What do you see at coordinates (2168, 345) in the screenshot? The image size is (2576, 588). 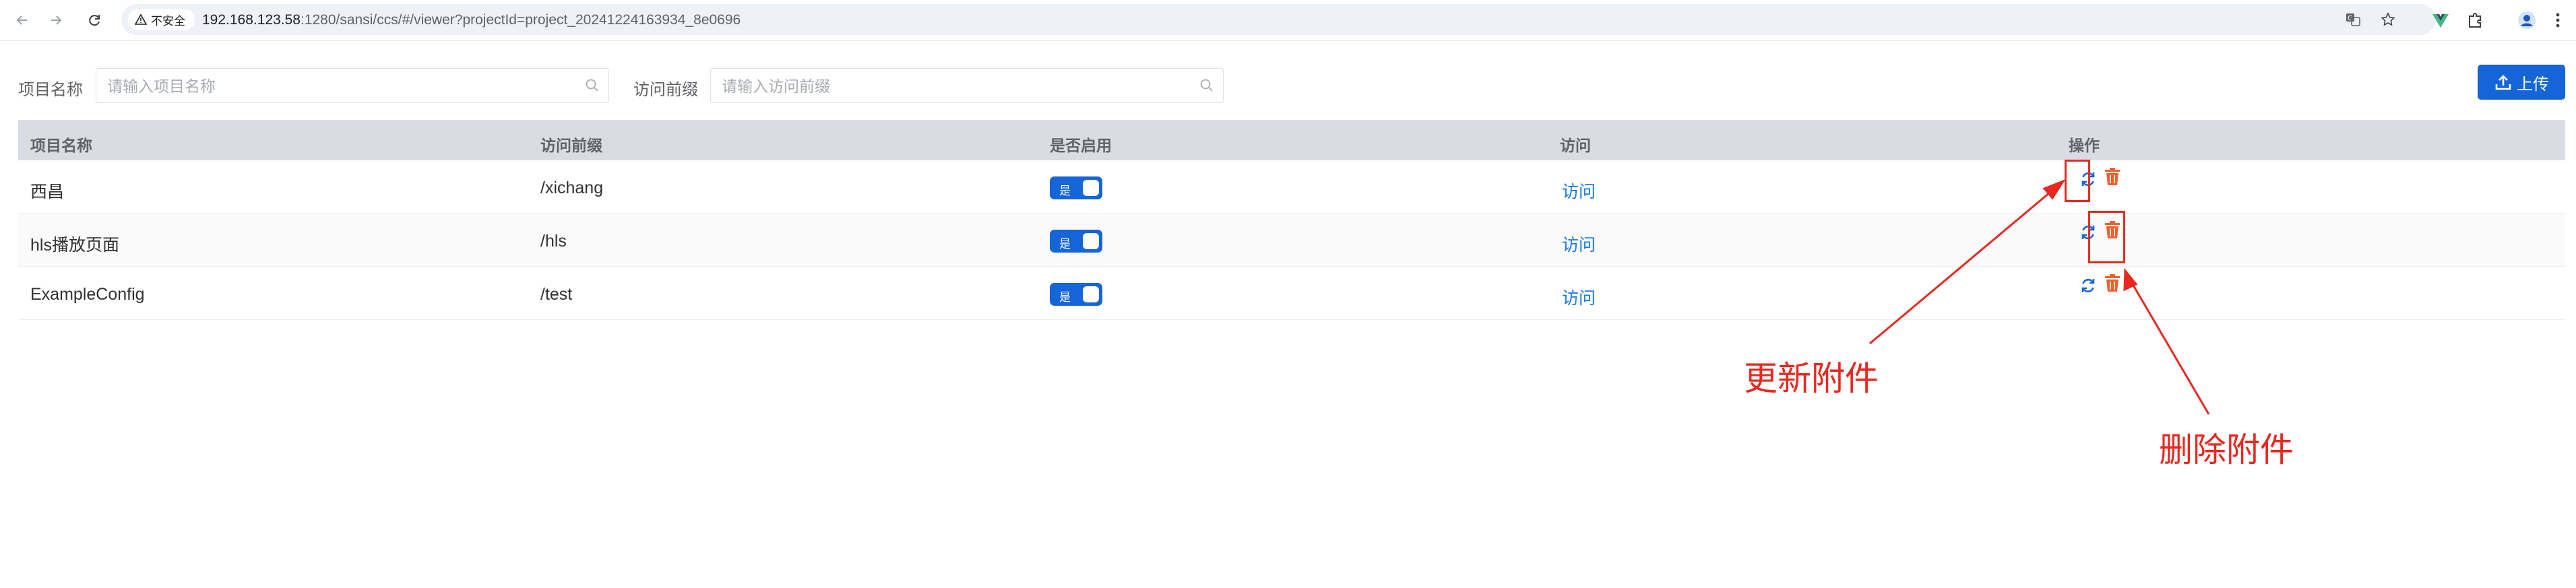 I see `arrow-delete` at bounding box center [2168, 345].